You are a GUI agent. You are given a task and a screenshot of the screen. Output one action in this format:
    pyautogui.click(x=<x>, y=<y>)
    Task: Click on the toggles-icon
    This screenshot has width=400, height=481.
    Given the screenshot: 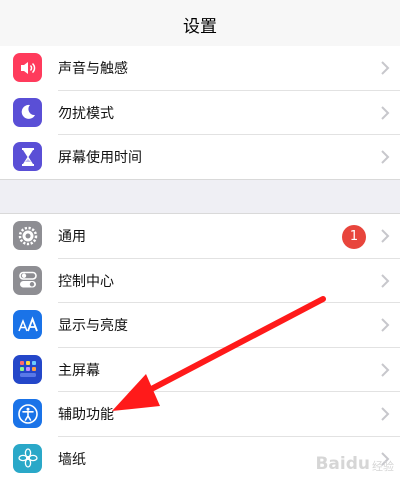 What is the action you would take?
    pyautogui.click(x=27, y=280)
    